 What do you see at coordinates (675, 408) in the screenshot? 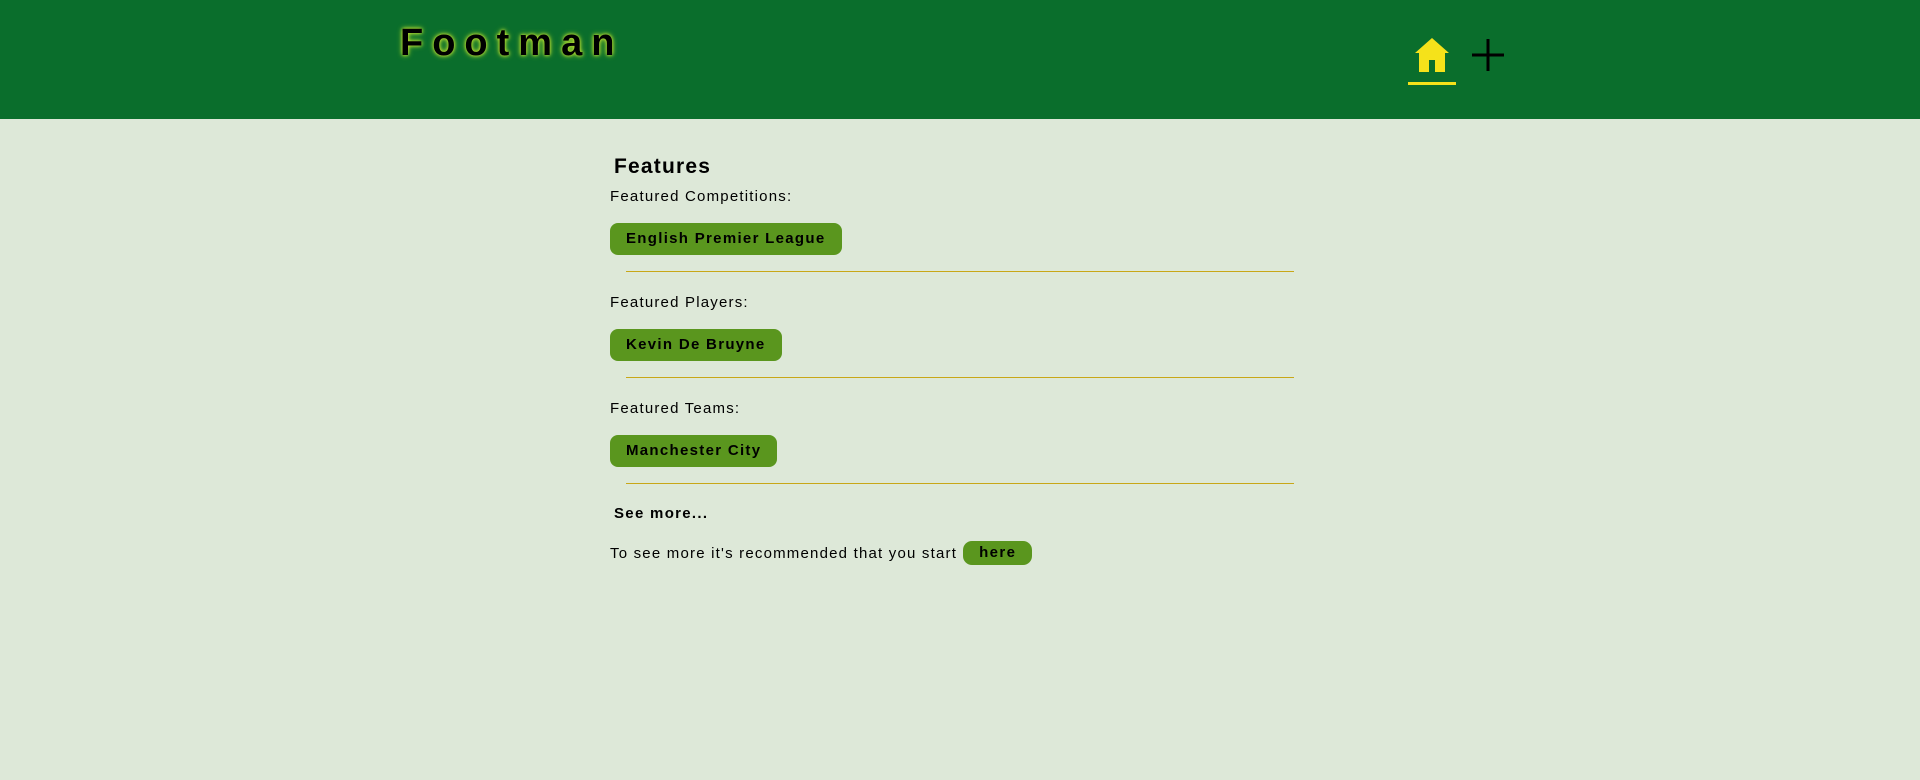
I see `featured-teams-label: Featured Teams:` at bounding box center [675, 408].